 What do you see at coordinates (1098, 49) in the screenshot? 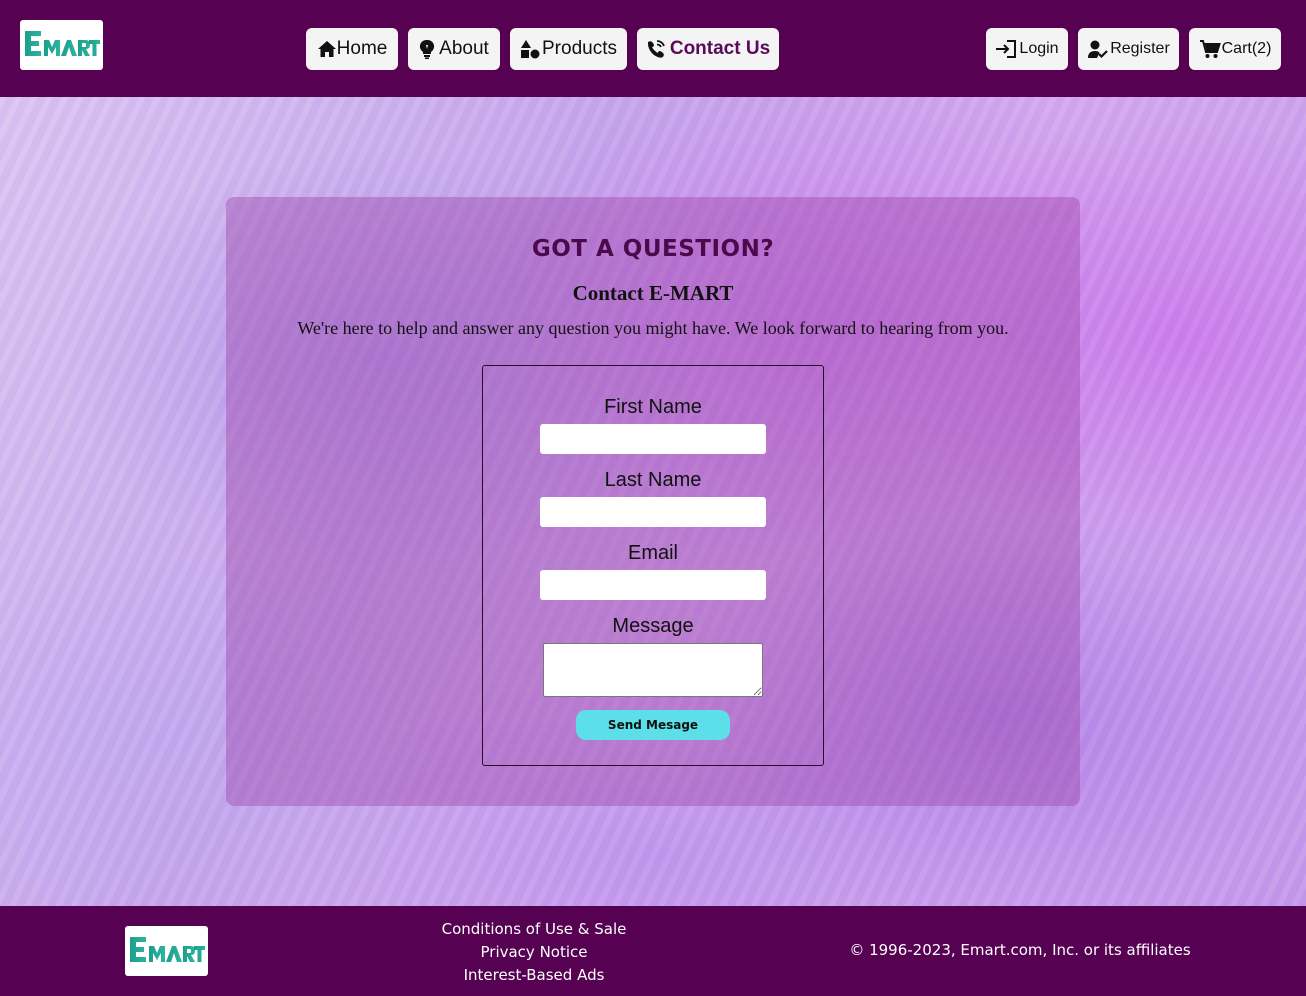
I see `user-check-icon` at bounding box center [1098, 49].